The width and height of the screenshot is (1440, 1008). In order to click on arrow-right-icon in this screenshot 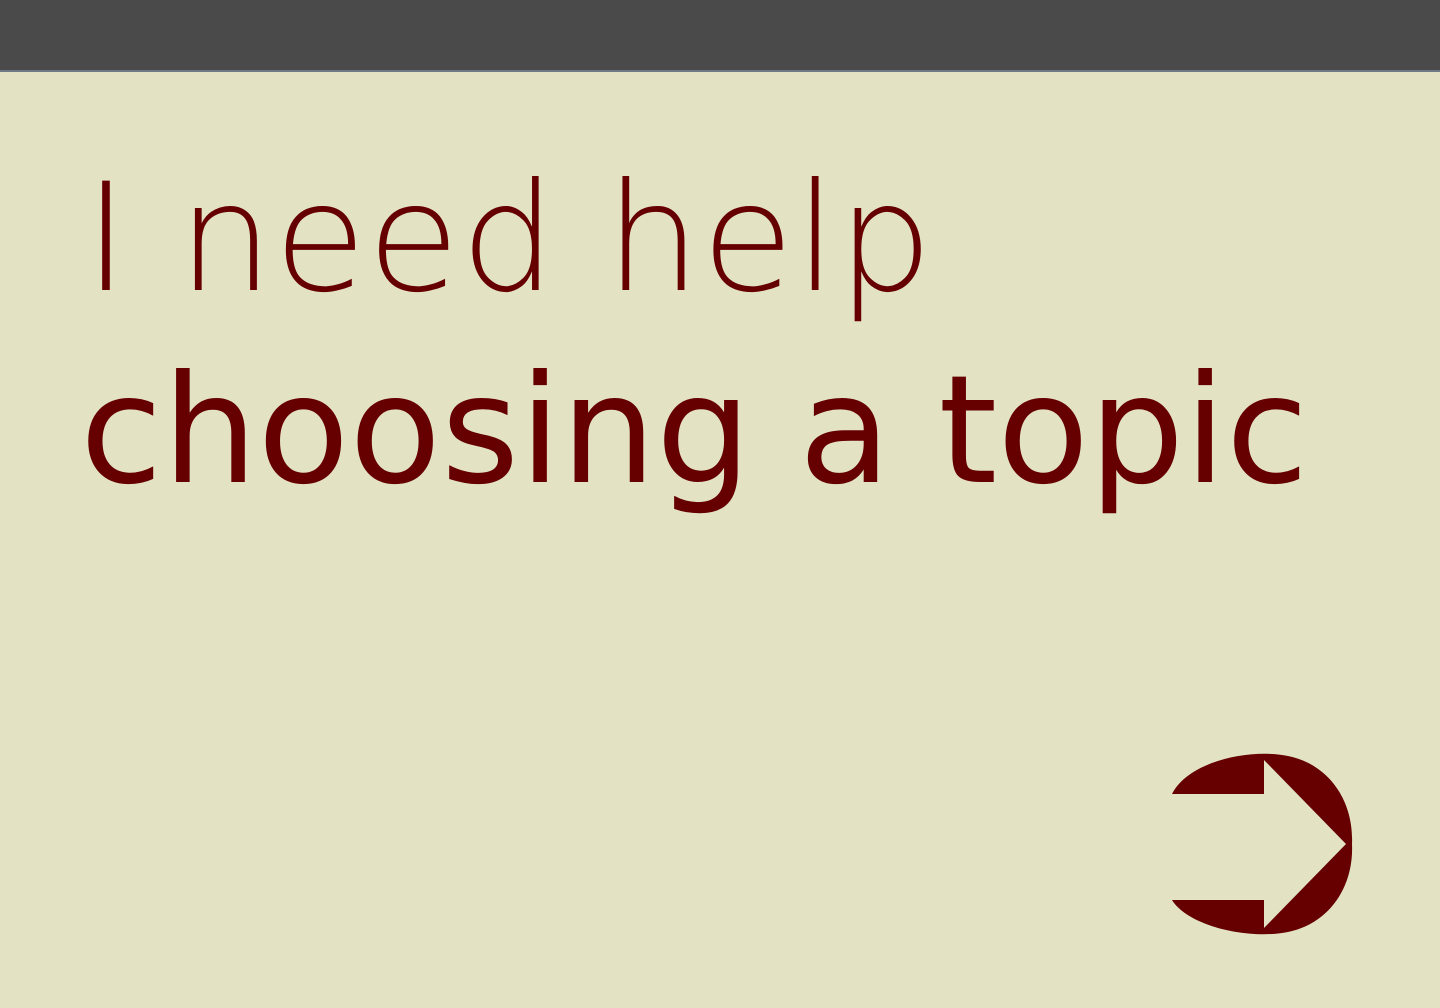, I will do `click(1262, 844)`.